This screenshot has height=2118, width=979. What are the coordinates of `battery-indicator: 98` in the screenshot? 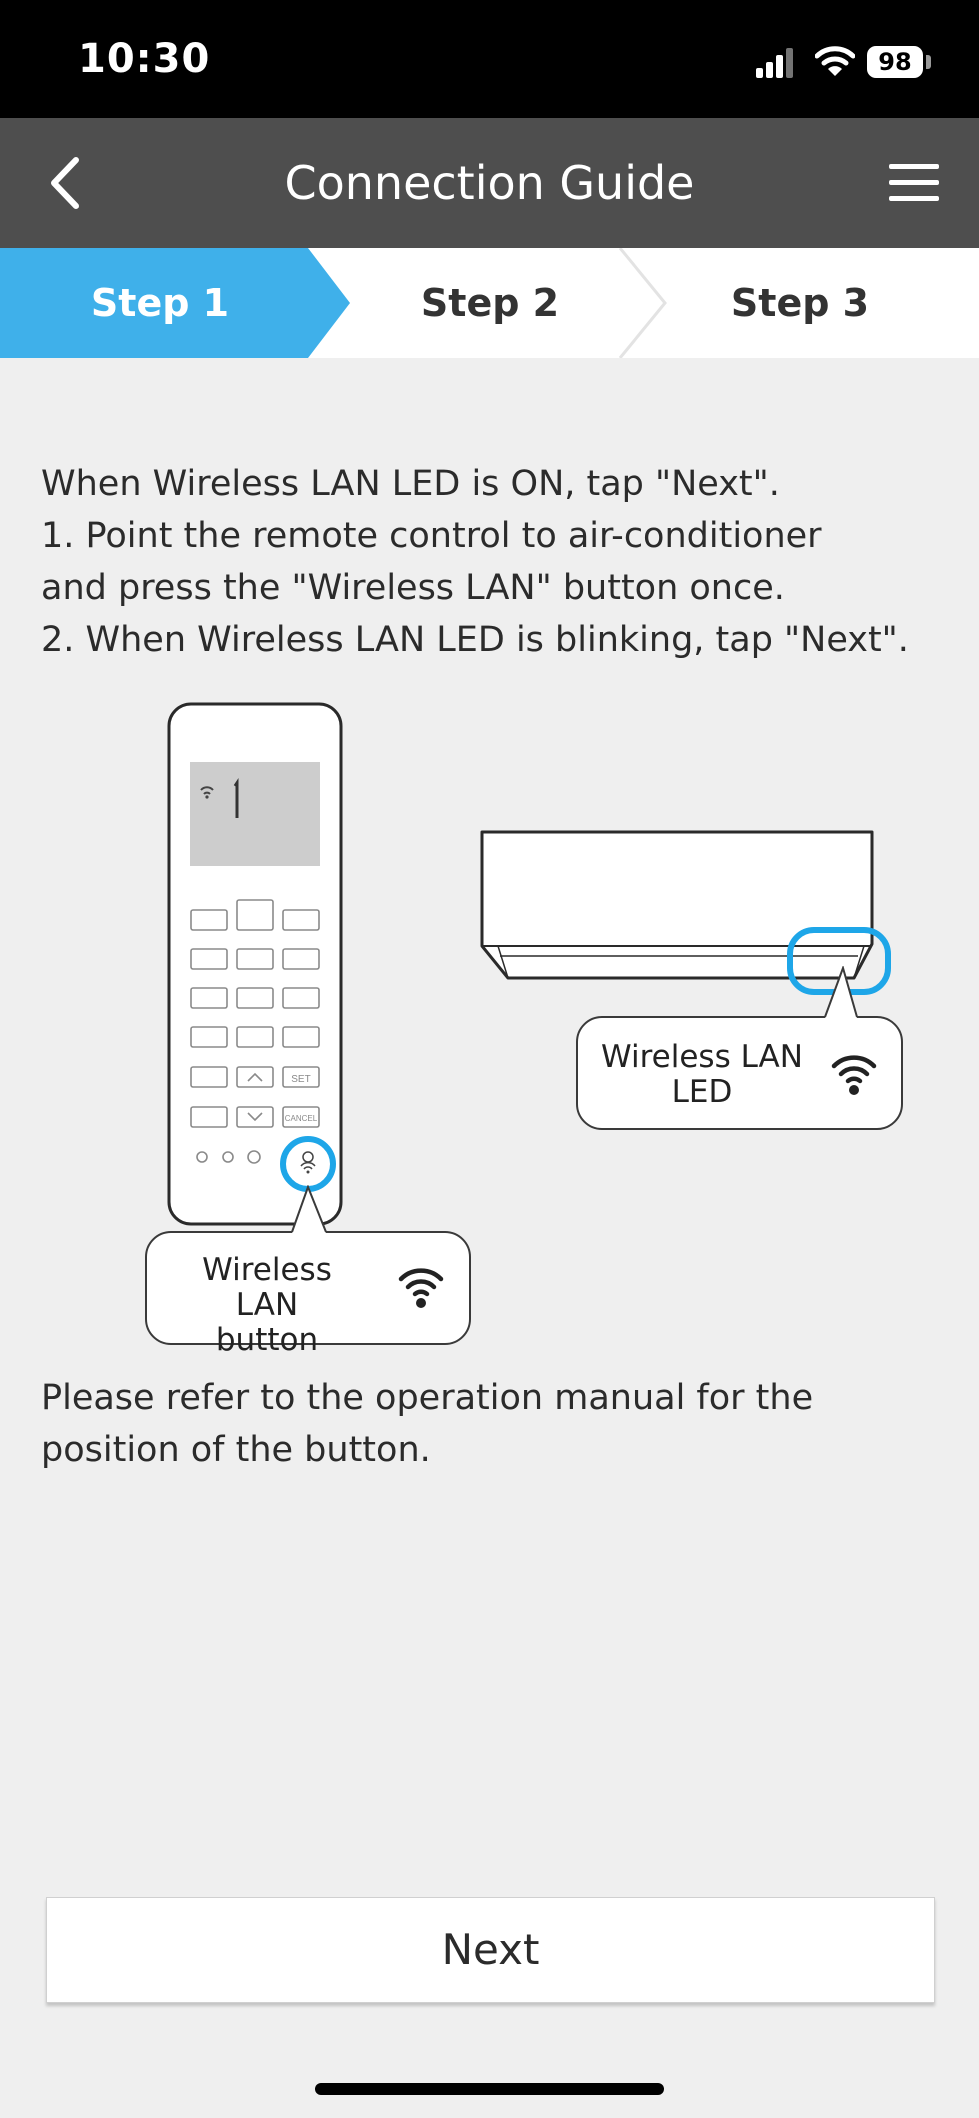 It's located at (895, 62).